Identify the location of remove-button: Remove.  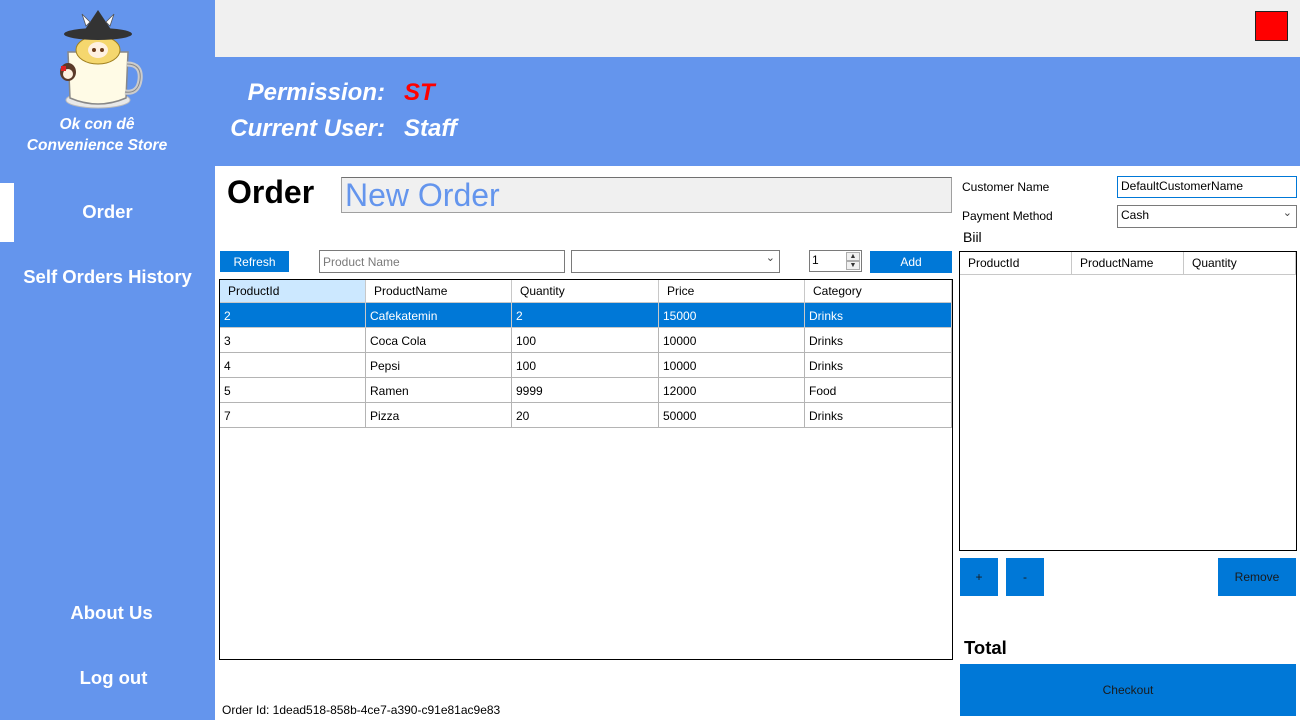
(1257, 577).